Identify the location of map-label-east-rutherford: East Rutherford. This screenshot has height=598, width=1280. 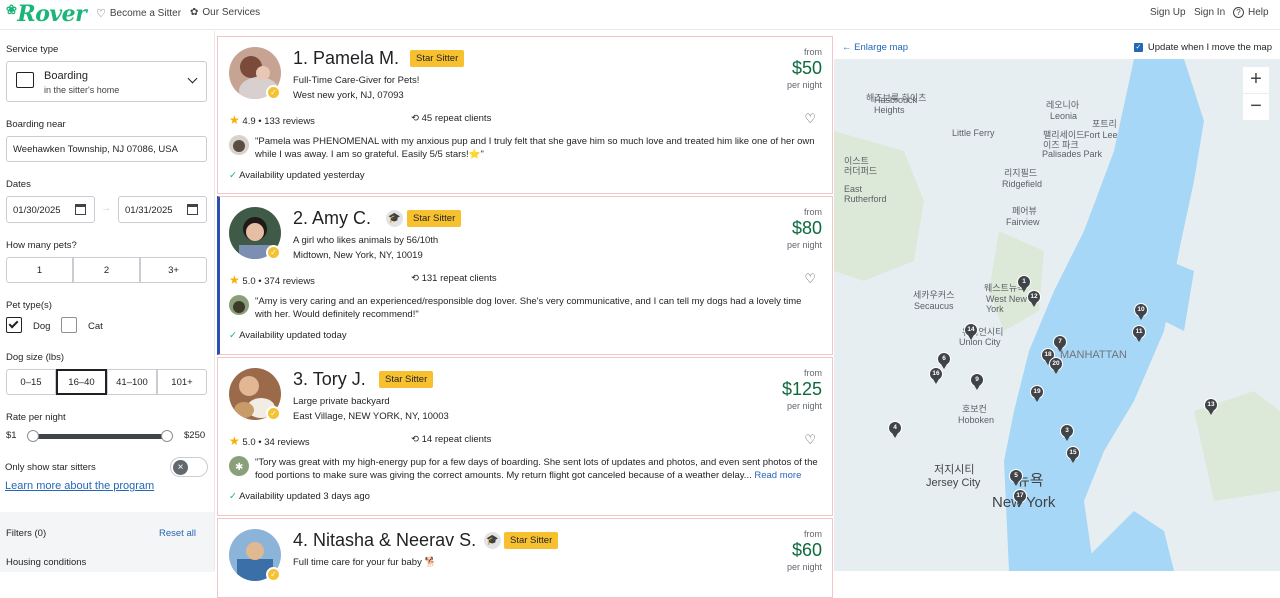
(865, 194).